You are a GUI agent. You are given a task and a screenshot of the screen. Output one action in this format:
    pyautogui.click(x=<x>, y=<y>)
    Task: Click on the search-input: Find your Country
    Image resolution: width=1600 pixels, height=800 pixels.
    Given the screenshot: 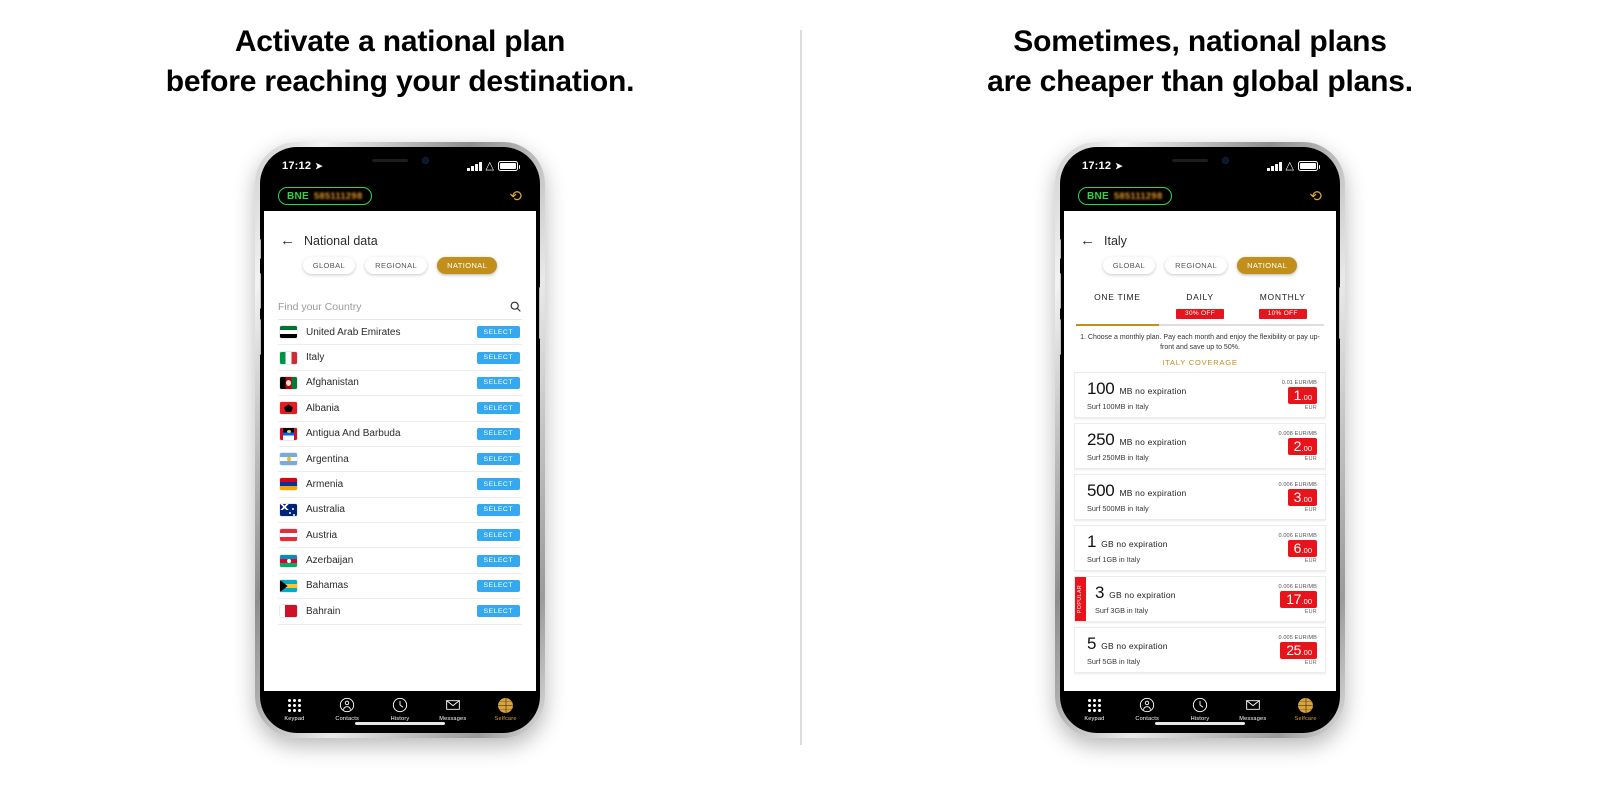 What is the action you would take?
    pyautogui.click(x=319, y=307)
    